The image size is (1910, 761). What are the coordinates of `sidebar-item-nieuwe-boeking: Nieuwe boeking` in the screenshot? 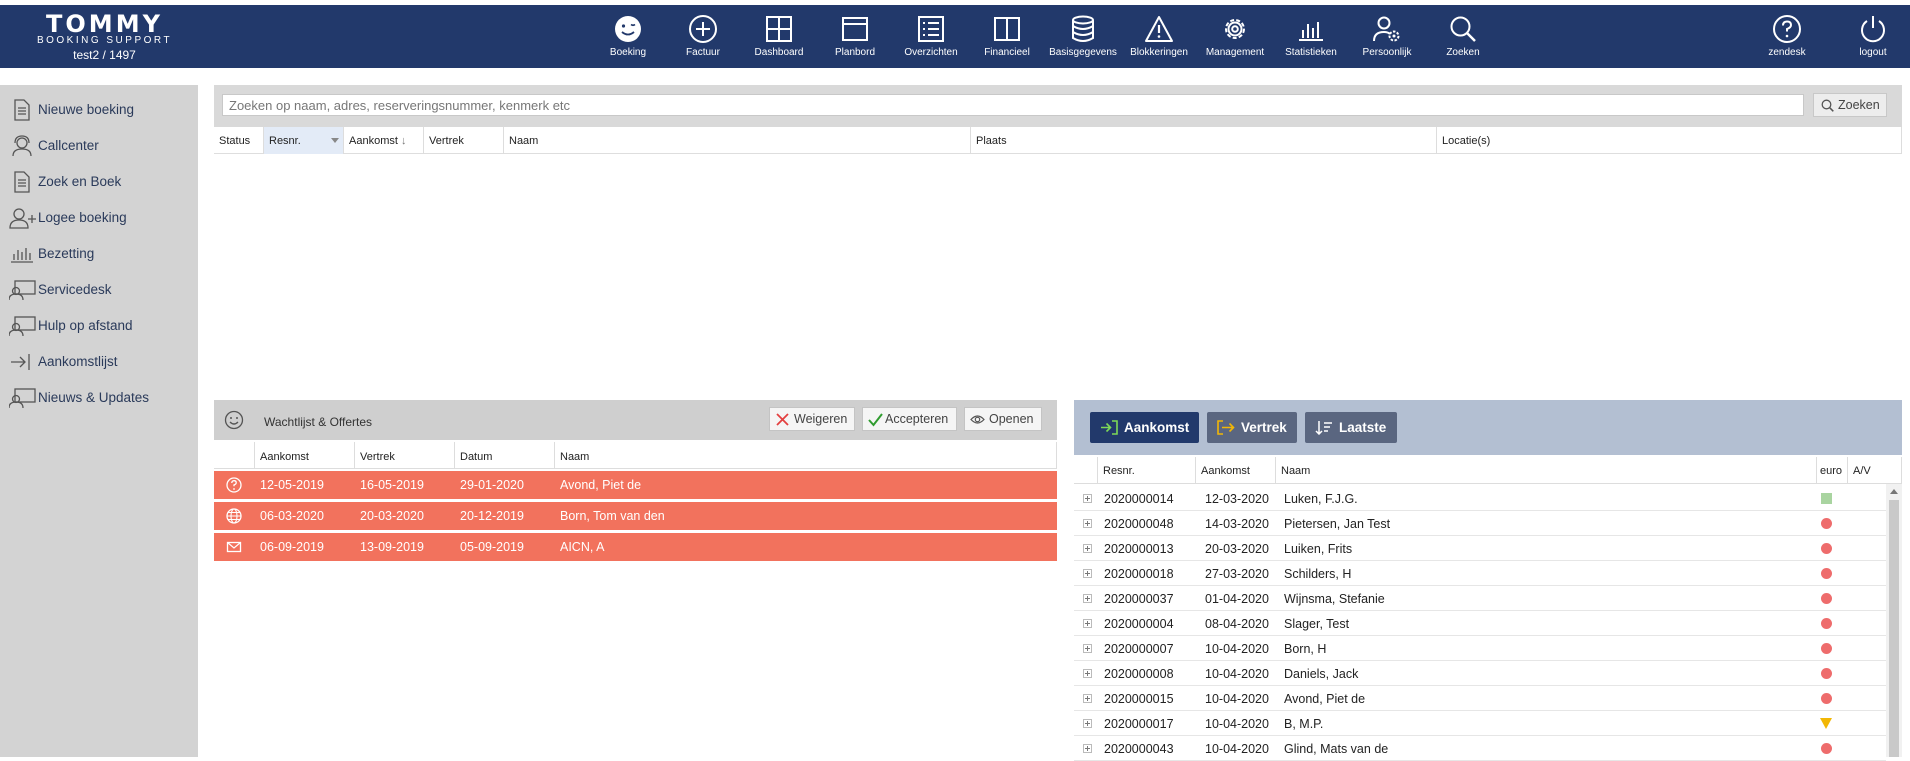 It's located at (101, 110).